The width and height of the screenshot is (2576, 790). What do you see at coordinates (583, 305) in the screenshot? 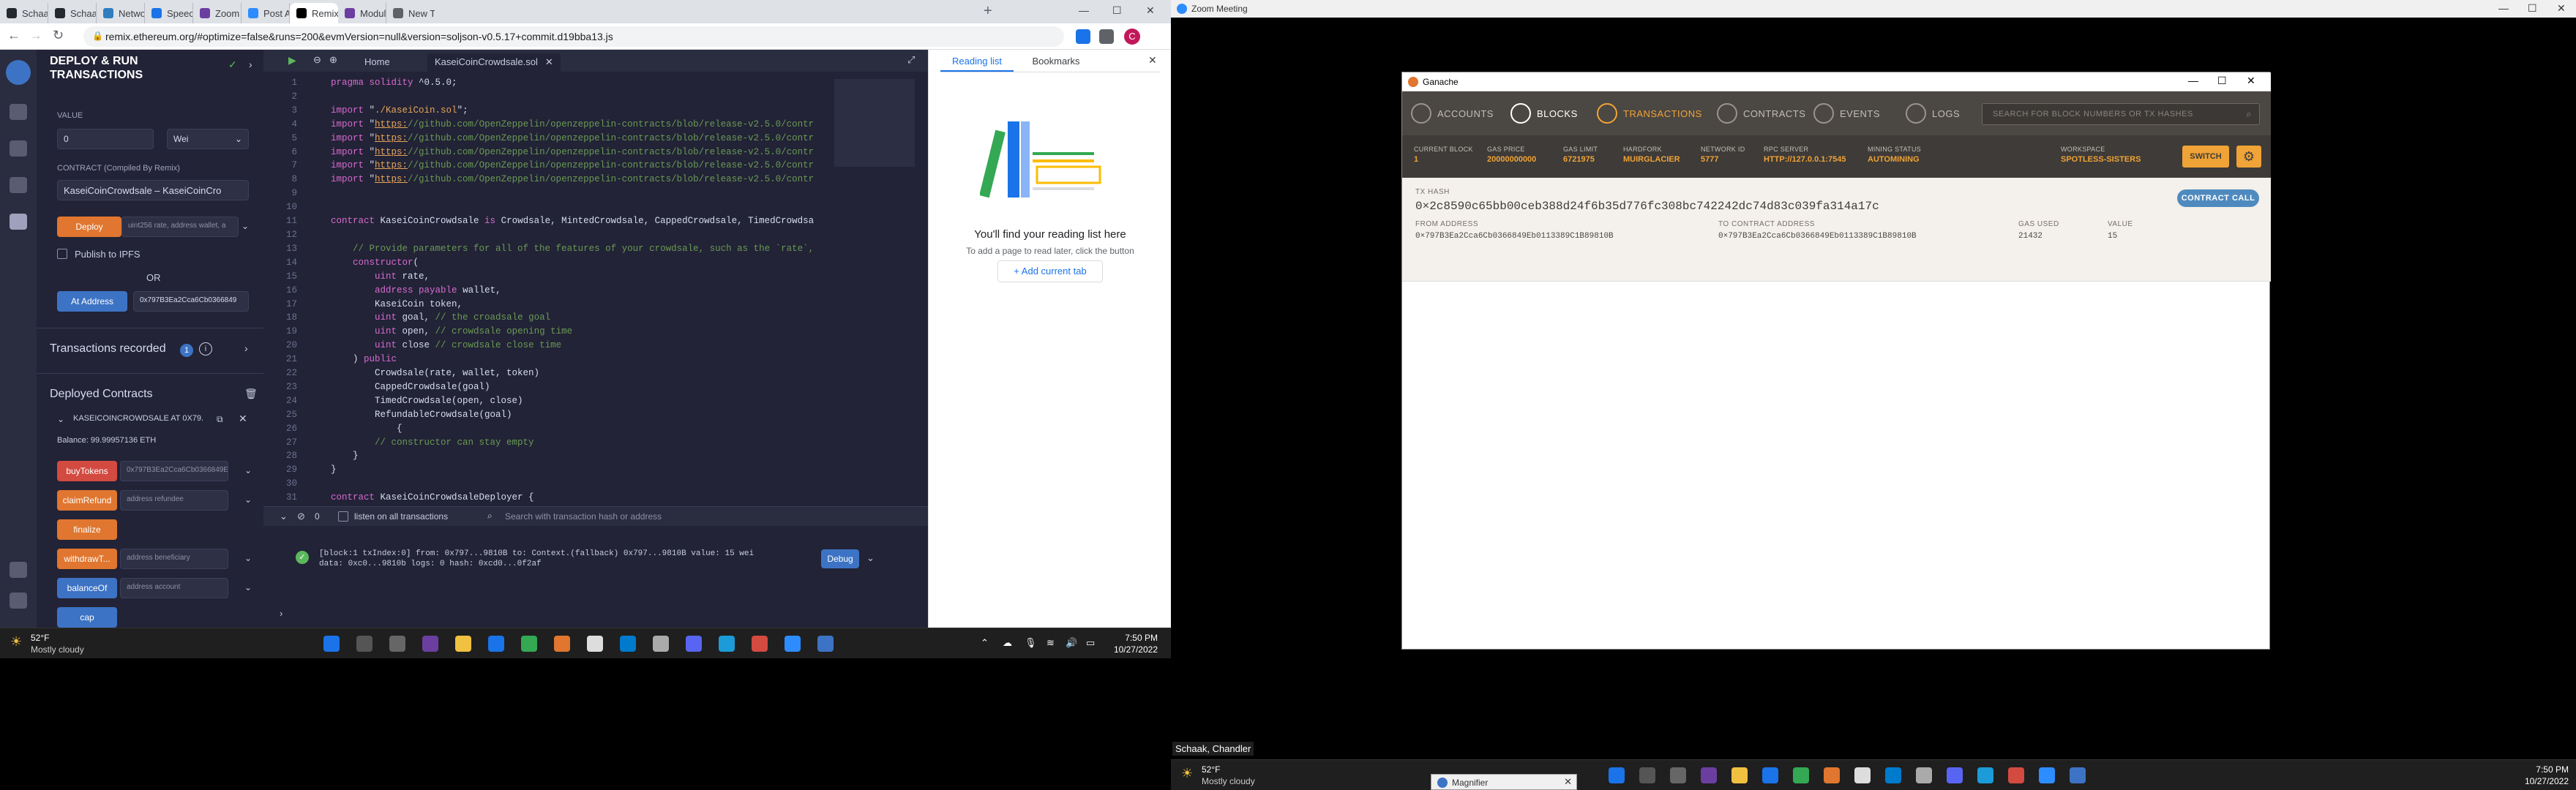
I see `code-line: KaseiCoin token,` at bounding box center [583, 305].